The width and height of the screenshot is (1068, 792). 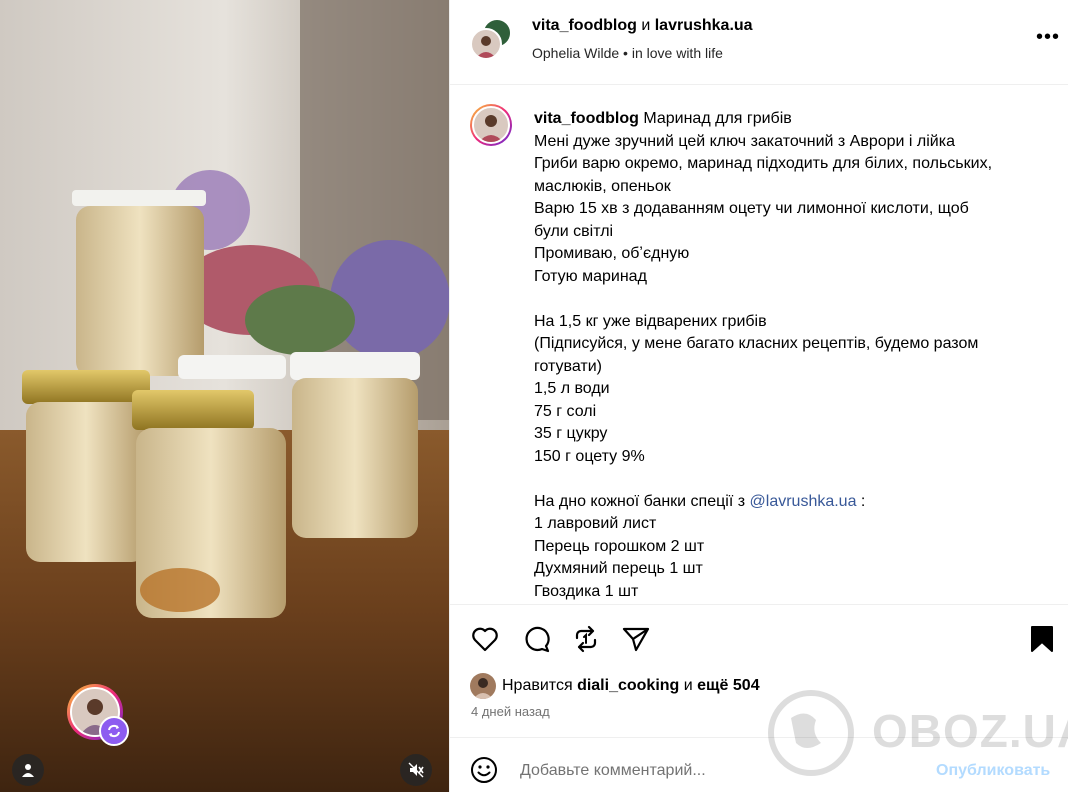 I want to click on post-timestamp: 4 дней назад, so click(x=510, y=711).